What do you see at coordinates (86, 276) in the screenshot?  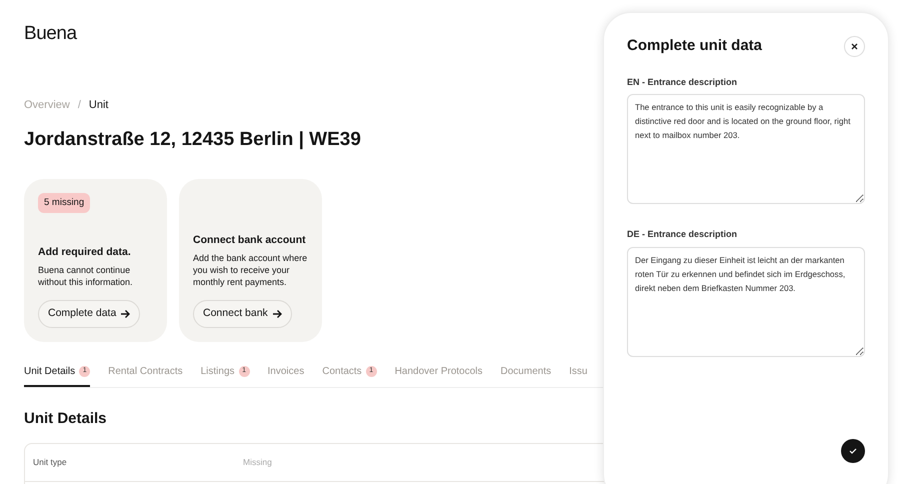 I see `card-description: Buena cannot continue without this information.` at bounding box center [86, 276].